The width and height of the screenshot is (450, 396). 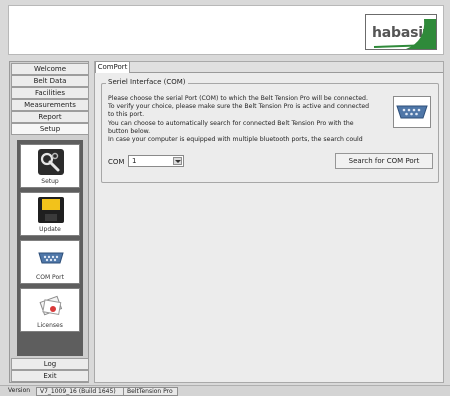 What do you see at coordinates (156, 161) in the screenshot?
I see `com-port-select: 1` at bounding box center [156, 161].